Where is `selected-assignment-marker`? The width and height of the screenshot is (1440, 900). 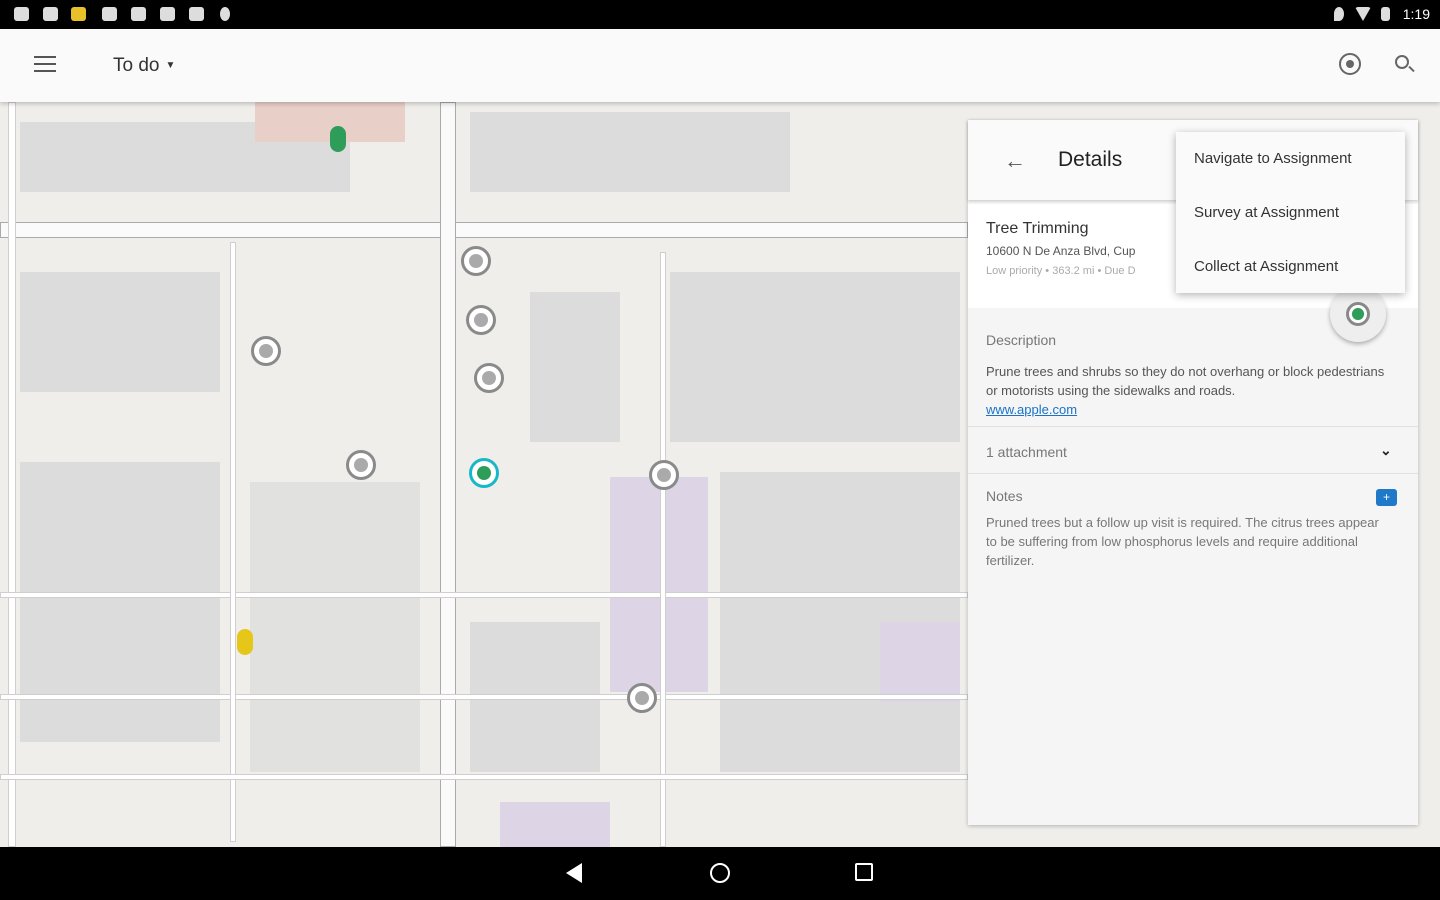
selected-assignment-marker is located at coordinates (484, 473).